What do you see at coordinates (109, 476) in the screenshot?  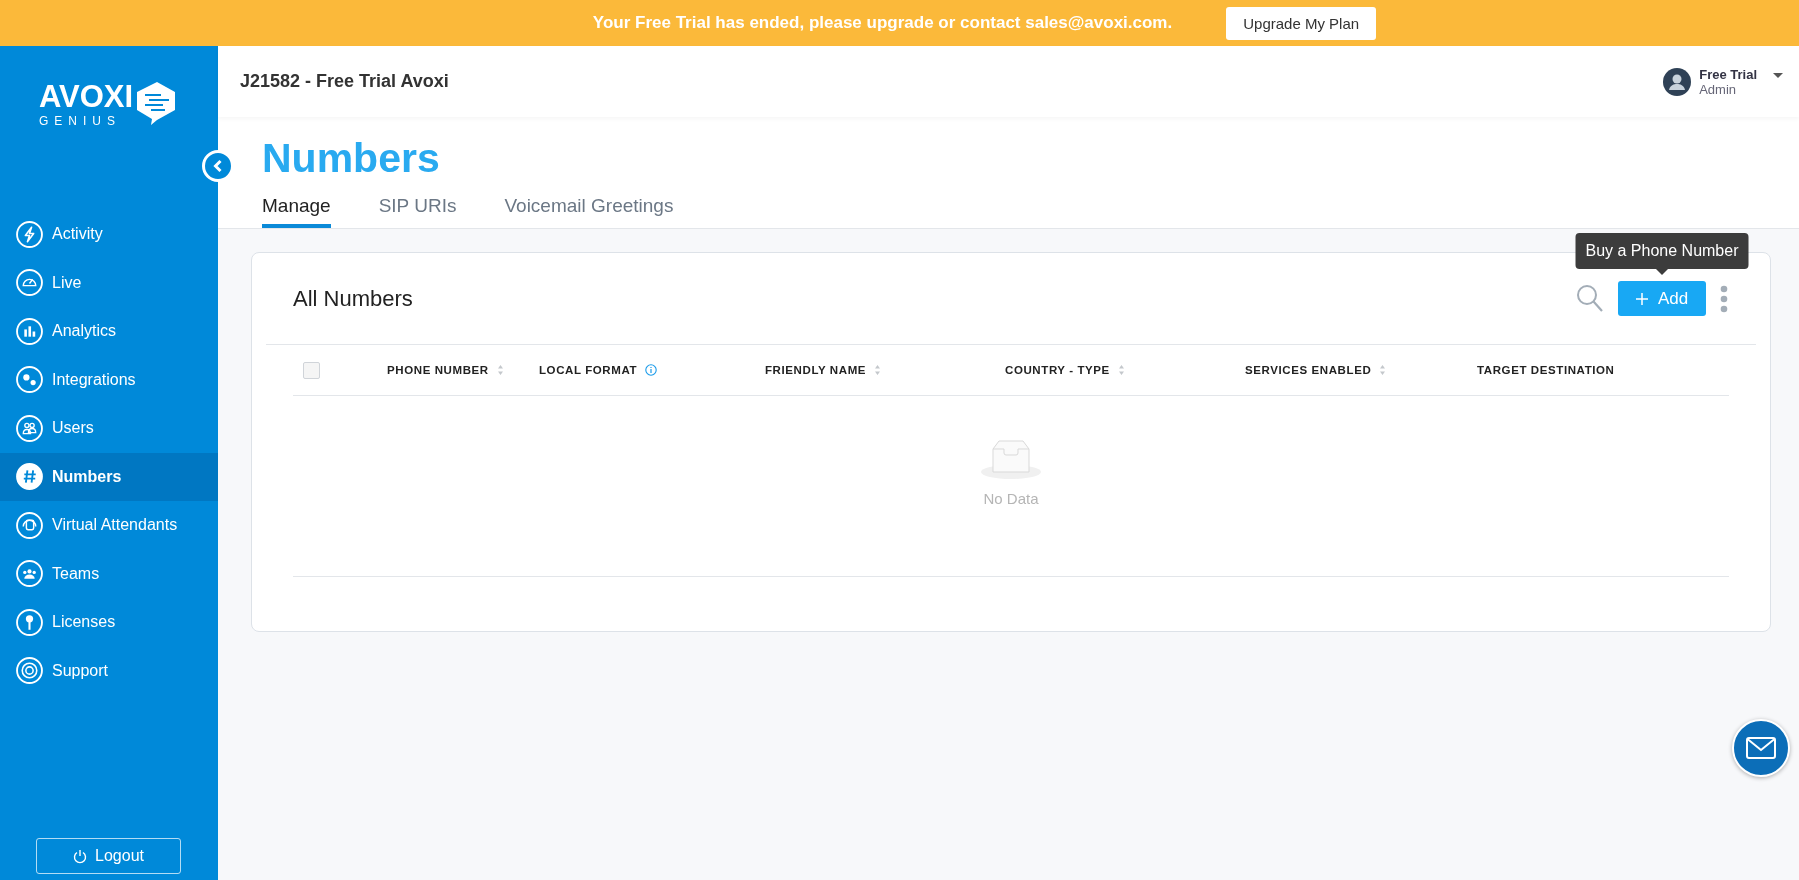 I see `nav-item: Numbers` at bounding box center [109, 476].